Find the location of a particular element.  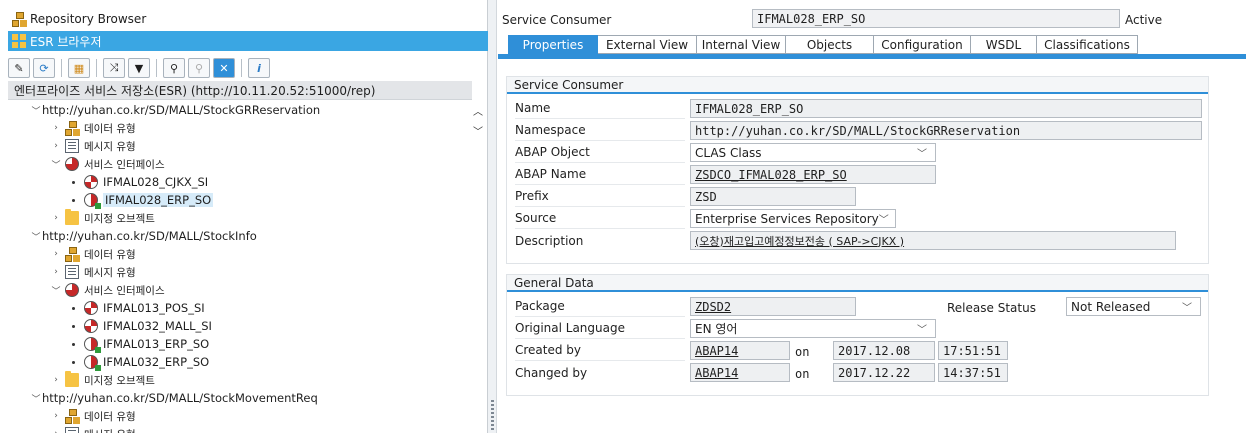

scroll-down-icon: ﹀ is located at coordinates (478, 130).